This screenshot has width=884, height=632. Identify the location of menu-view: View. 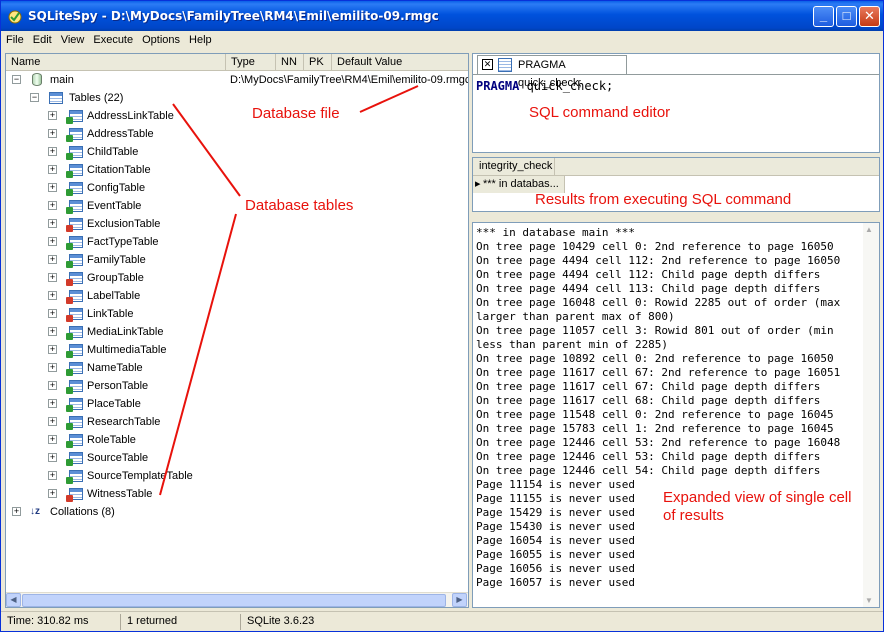
(72, 38).